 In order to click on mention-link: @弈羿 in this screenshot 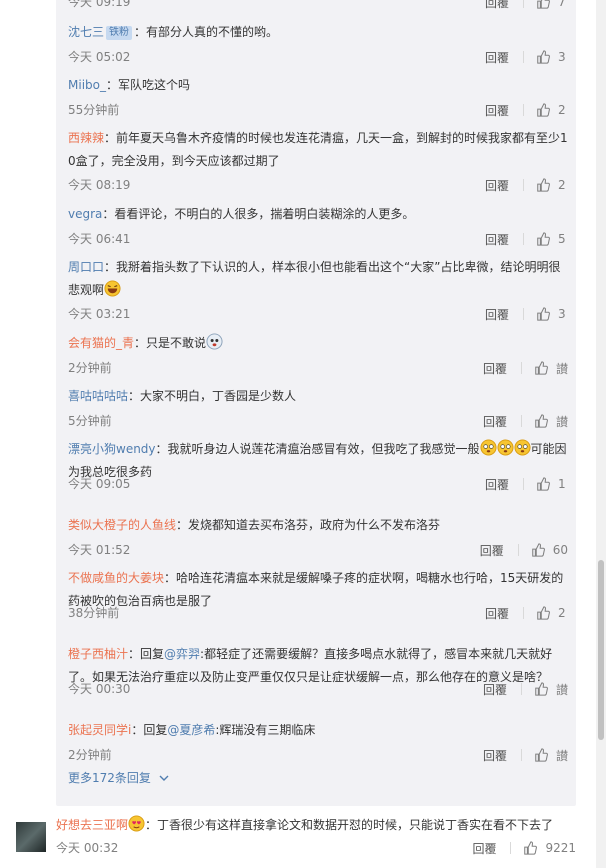, I will do `click(182, 654)`.